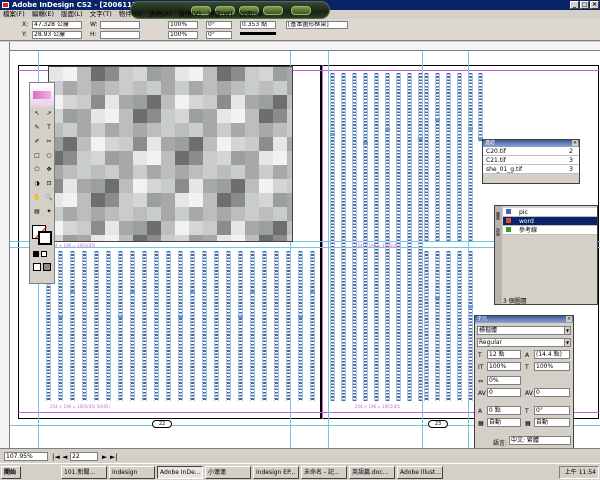  I want to click on character-panel-close-icon: ×, so click(569, 319).